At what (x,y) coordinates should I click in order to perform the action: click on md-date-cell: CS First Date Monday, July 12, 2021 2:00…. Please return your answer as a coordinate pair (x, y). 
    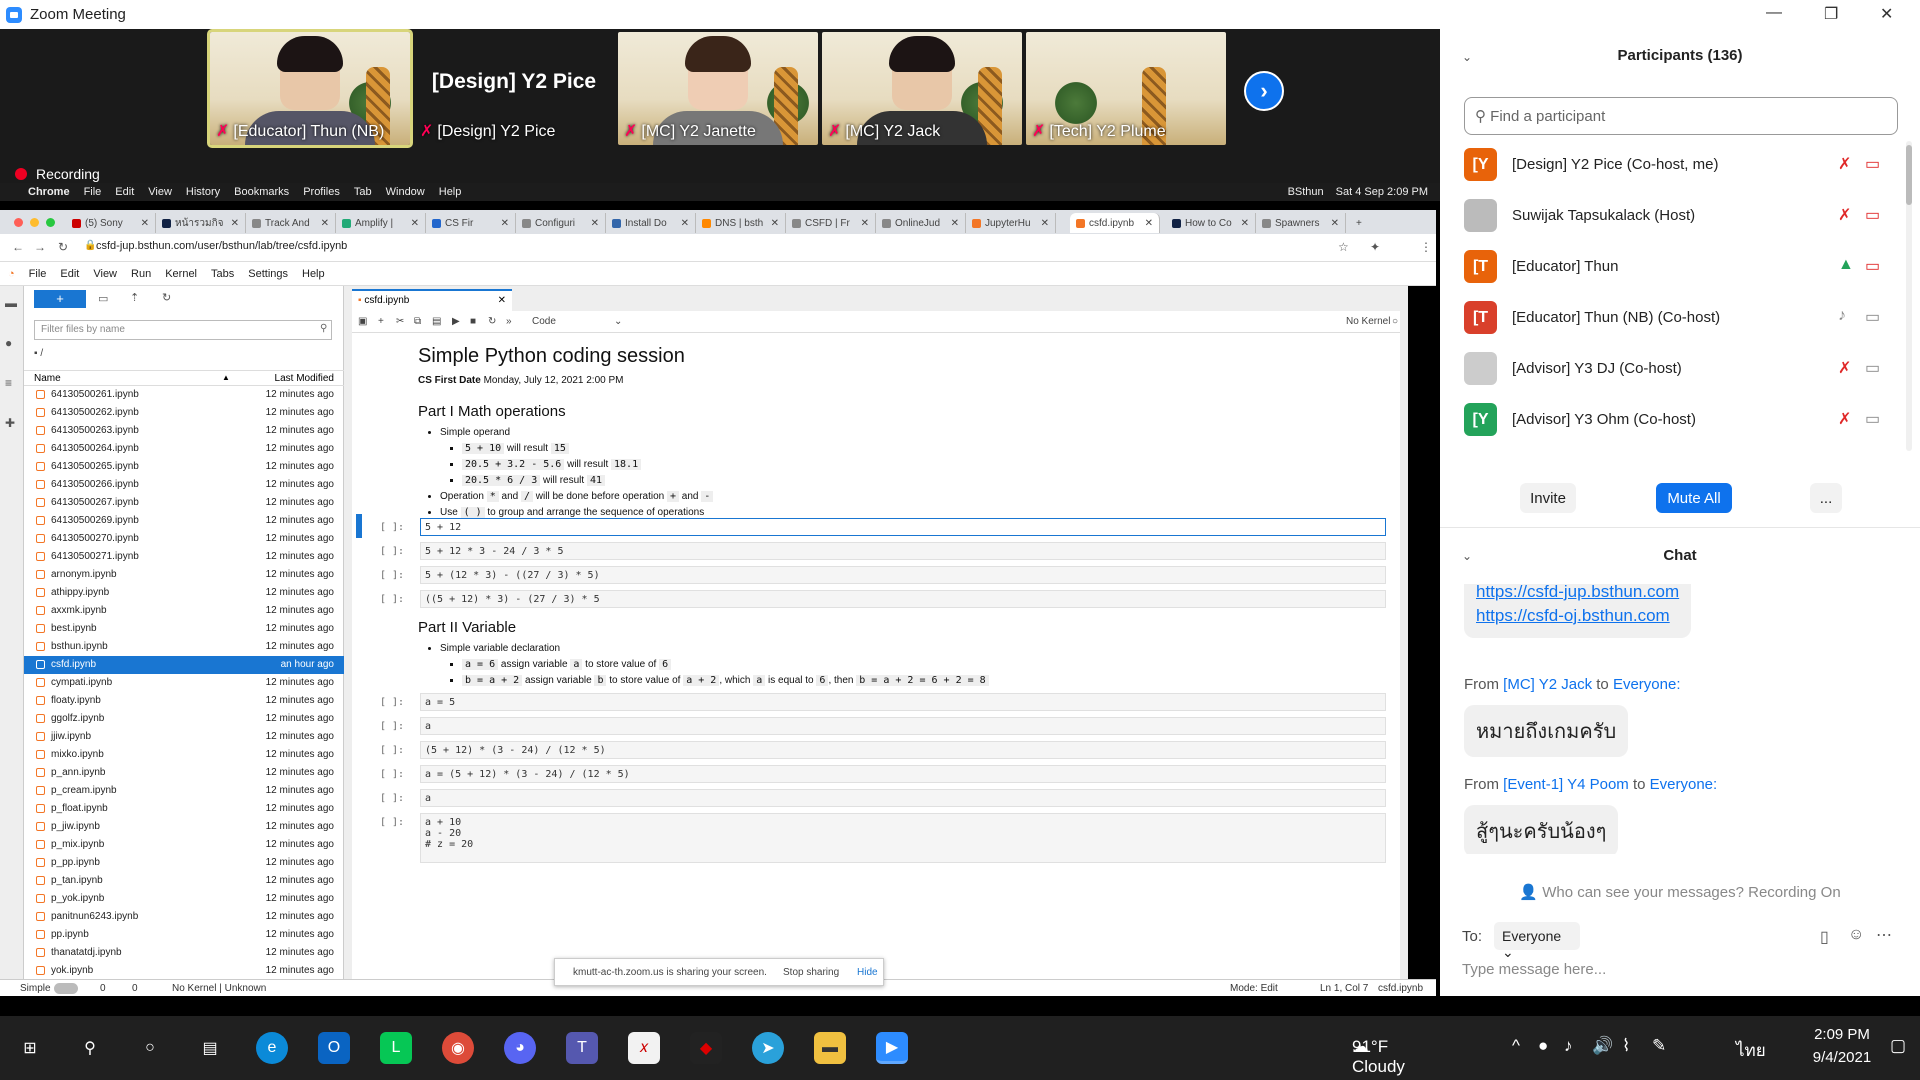
    Looking at the image, I should click on (520, 380).